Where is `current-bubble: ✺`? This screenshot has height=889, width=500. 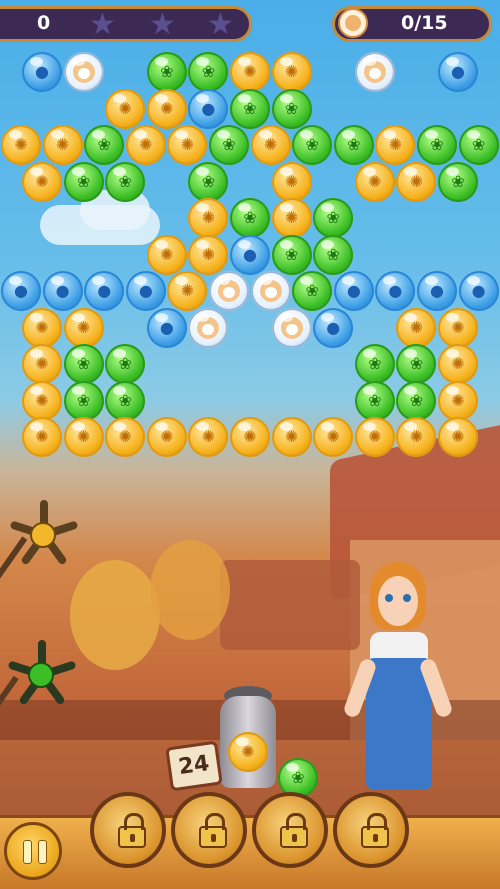 current-bubble: ✺ is located at coordinates (248, 752).